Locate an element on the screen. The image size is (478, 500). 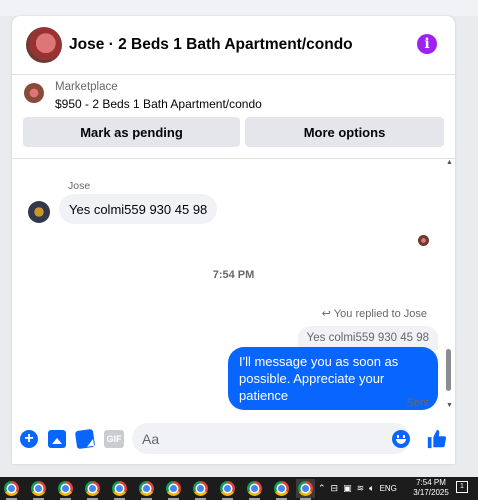
composer: + GIF Aa is located at coordinates (233, 440).